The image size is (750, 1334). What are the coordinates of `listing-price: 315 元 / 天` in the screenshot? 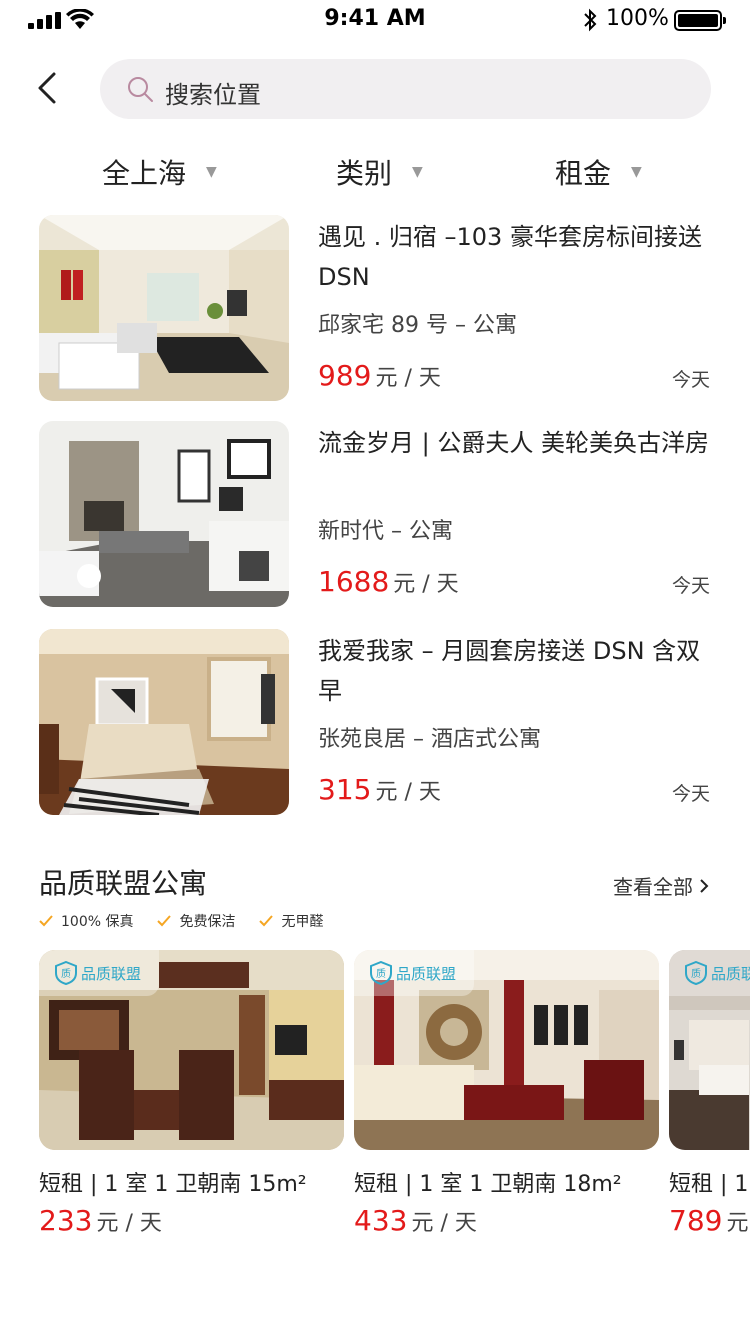 It's located at (379, 789).